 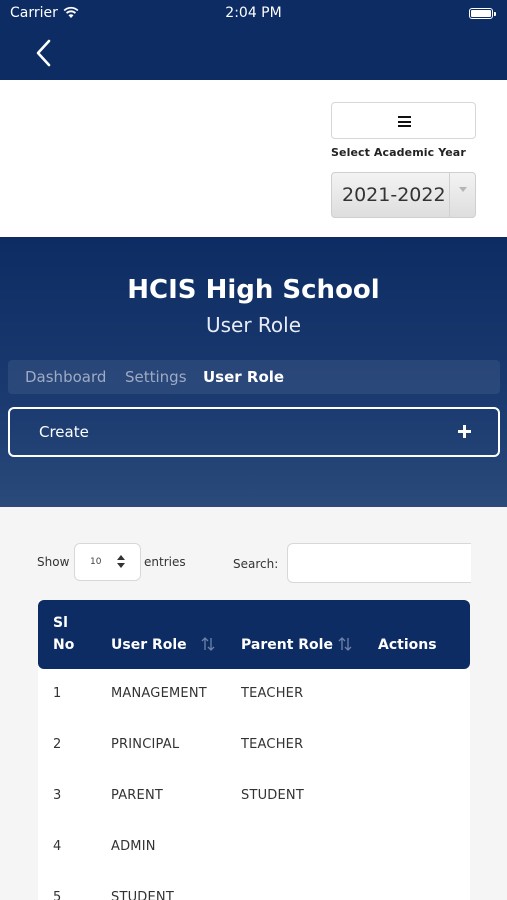 What do you see at coordinates (254, 634) in the screenshot?
I see `table-header: Sl No User Role Parent Role Actions` at bounding box center [254, 634].